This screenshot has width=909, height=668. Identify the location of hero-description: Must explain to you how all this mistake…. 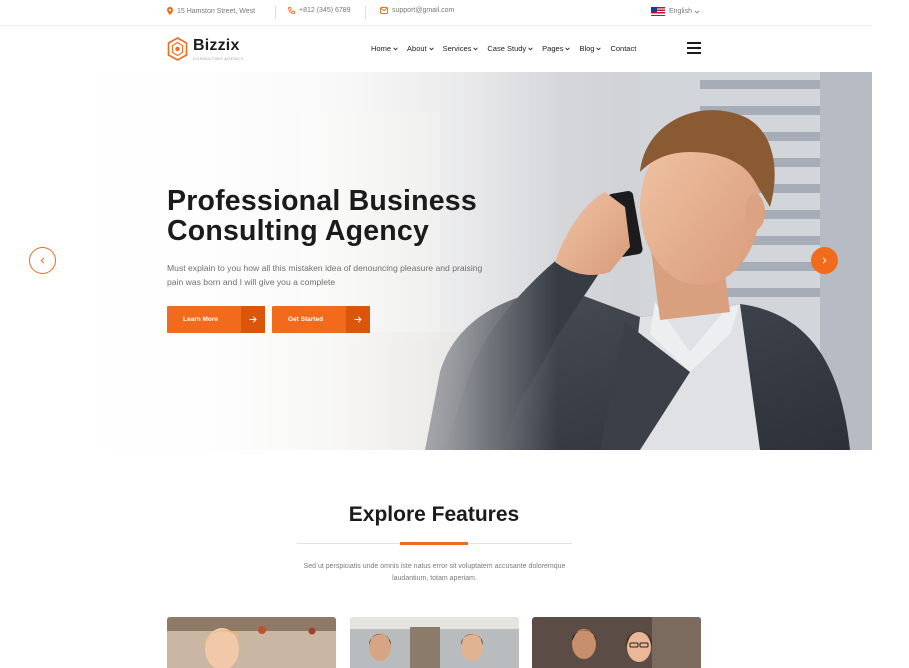
(325, 275).